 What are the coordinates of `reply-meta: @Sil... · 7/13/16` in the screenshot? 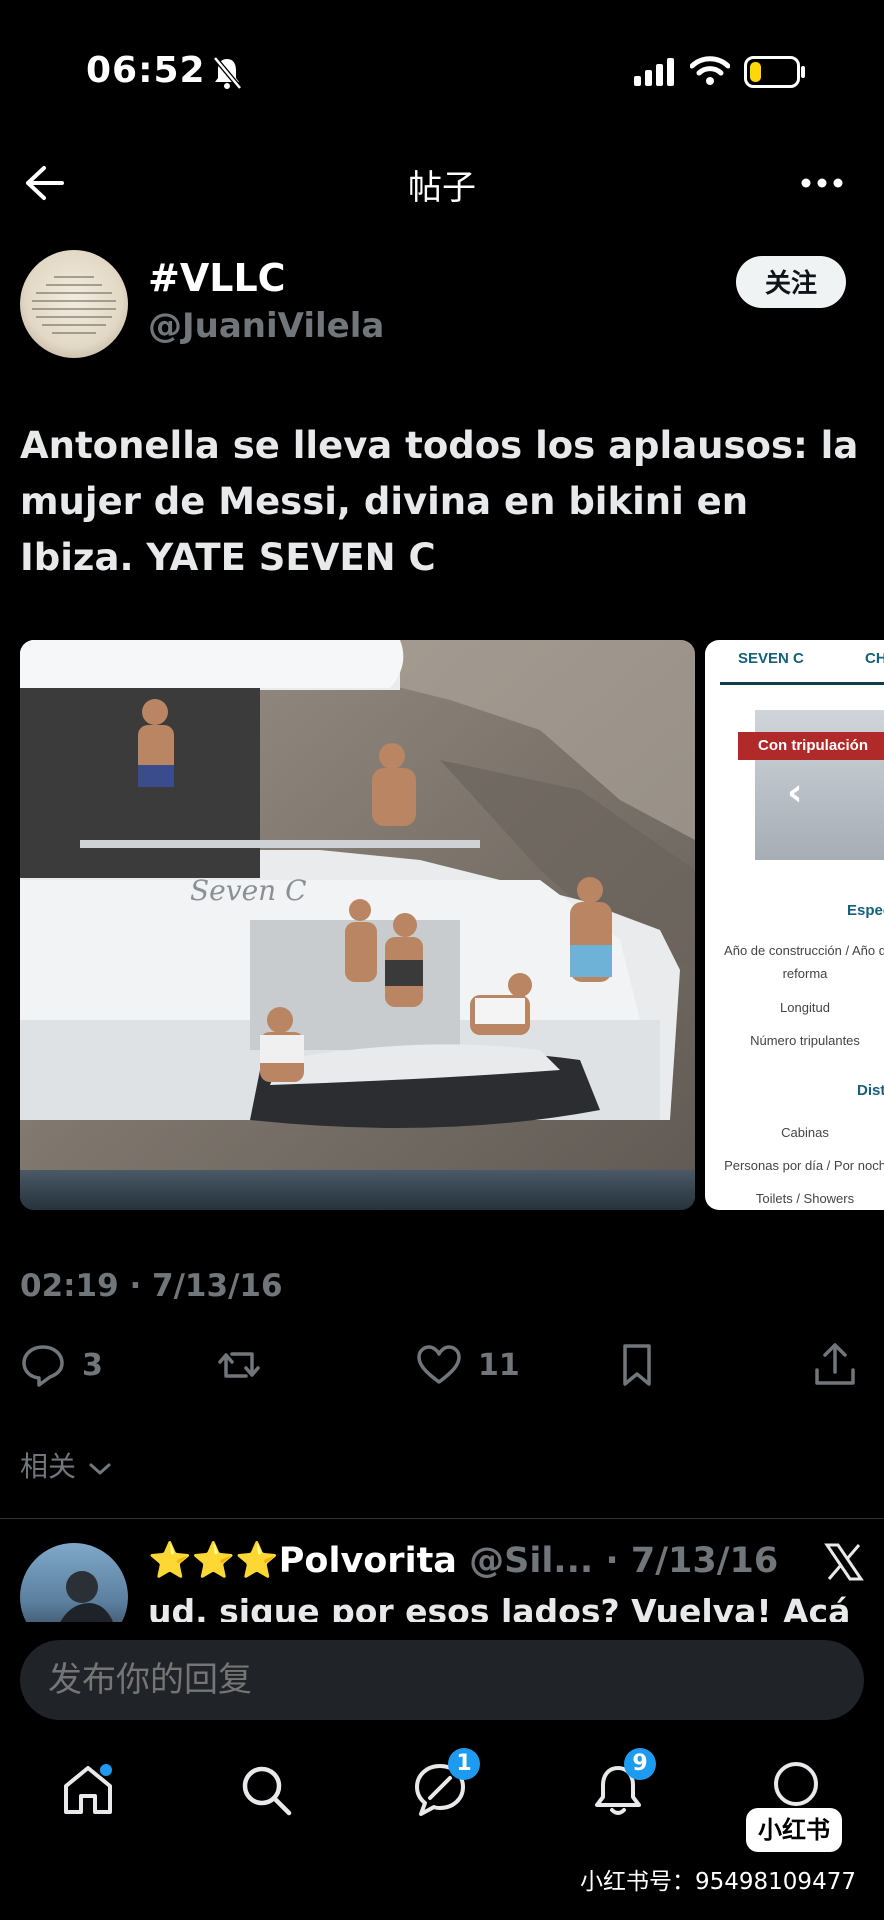 It's located at (624, 1561).